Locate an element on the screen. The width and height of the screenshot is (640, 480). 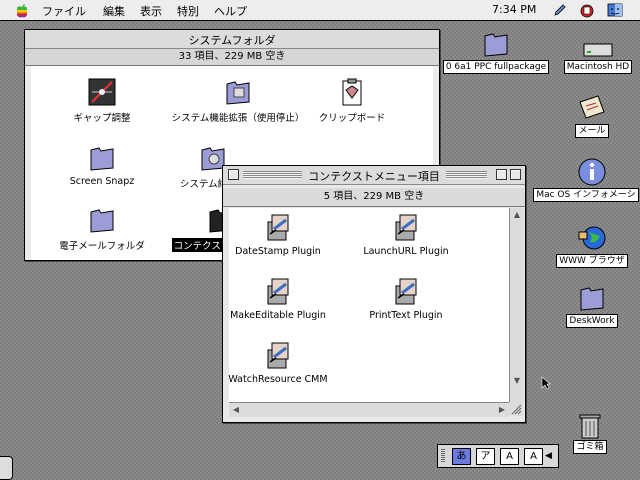
menu-clock: 7:34 PM is located at coordinates (514, 9).